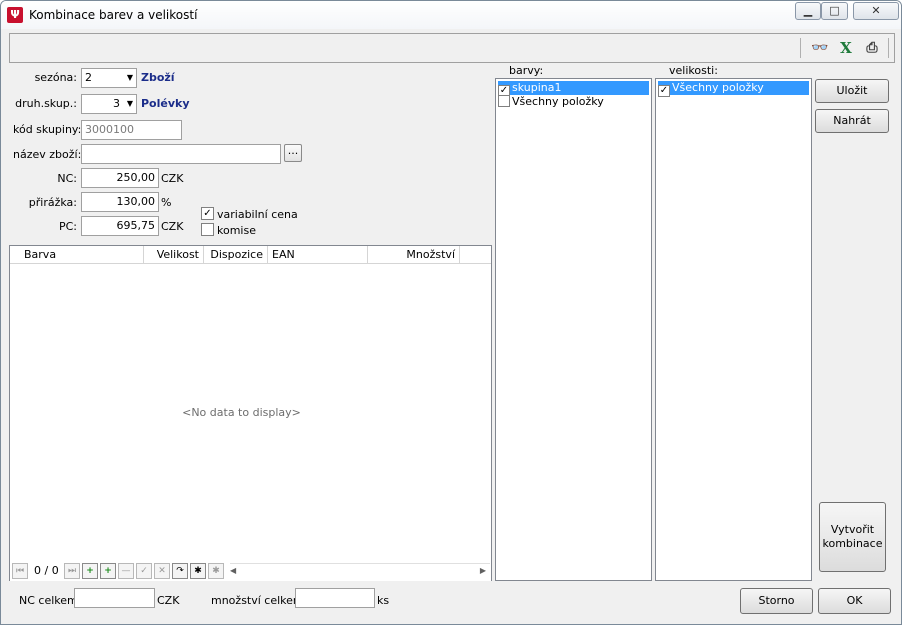  Describe the element at coordinates (318, 255) in the screenshot. I see `column-ean: EAN` at that location.